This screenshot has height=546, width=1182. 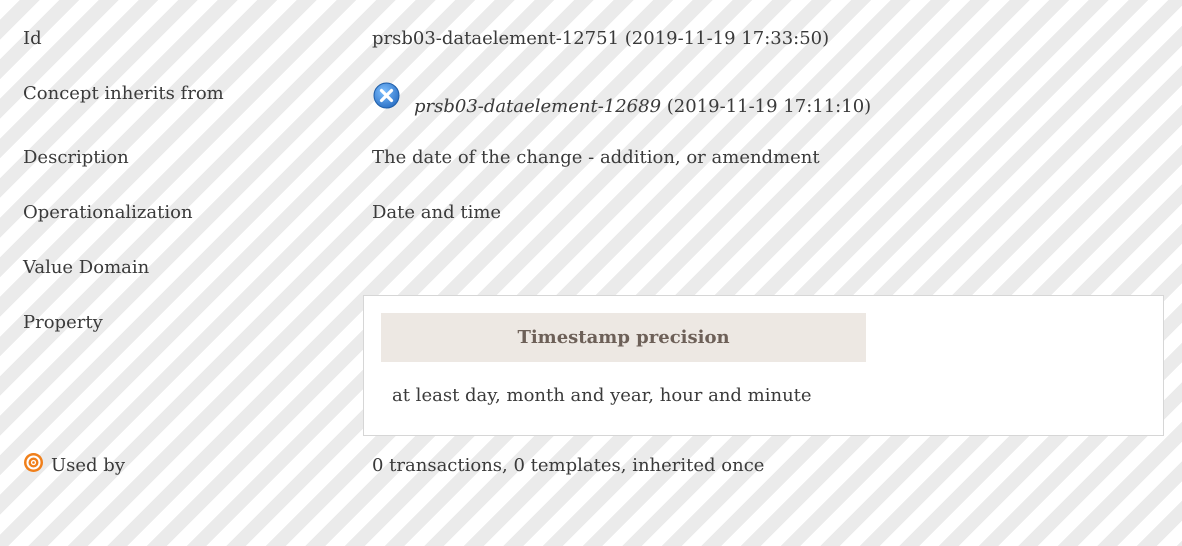 I want to click on inherits-link: prsb03-dataelement-12689, so click(x=537, y=106).